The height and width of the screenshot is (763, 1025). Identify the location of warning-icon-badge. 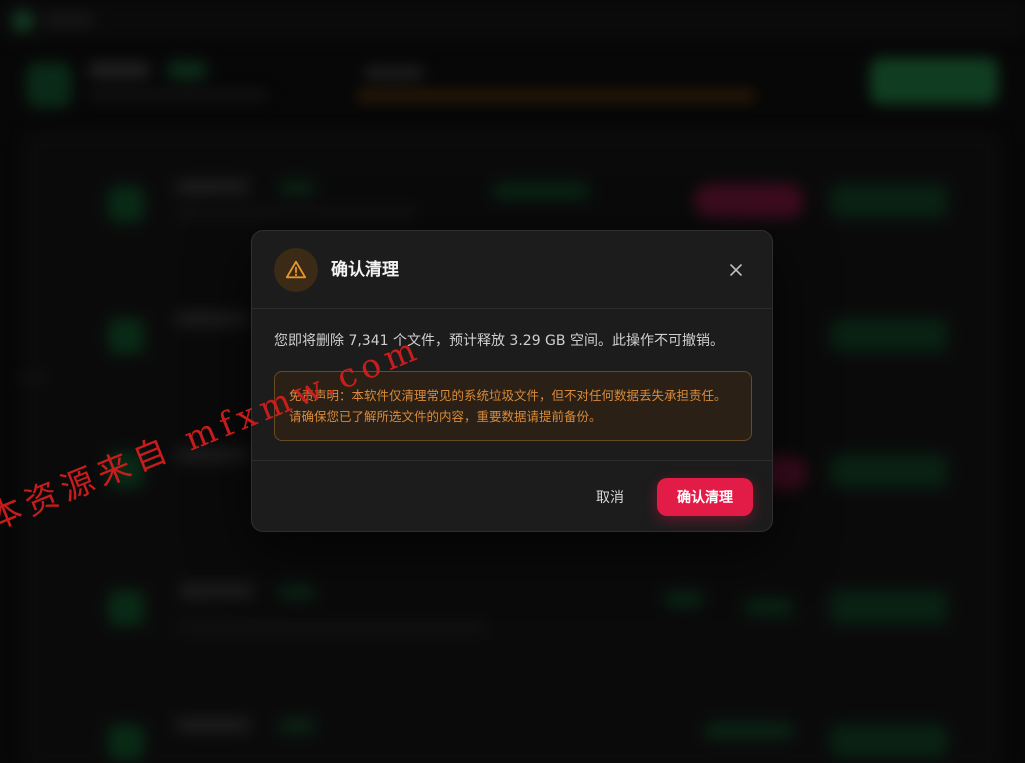
(296, 270).